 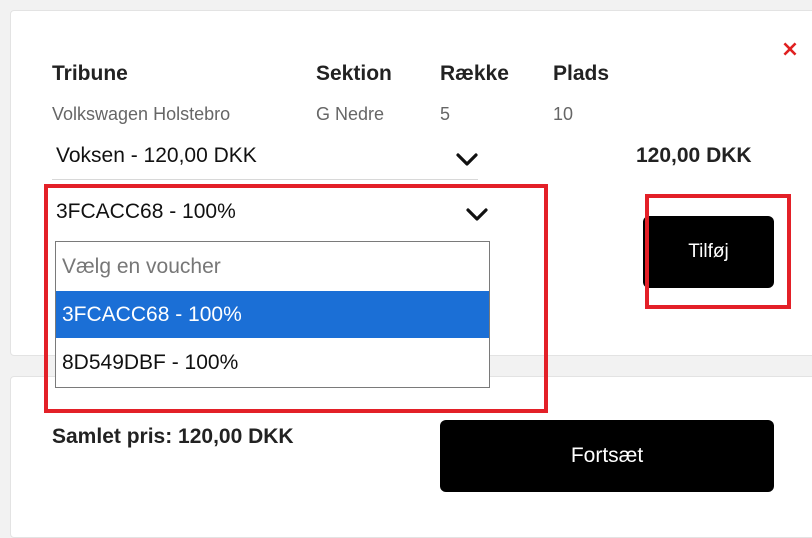 What do you see at coordinates (156, 155) in the screenshot?
I see `ticket-type-value: Voksen - 120,00 DKK` at bounding box center [156, 155].